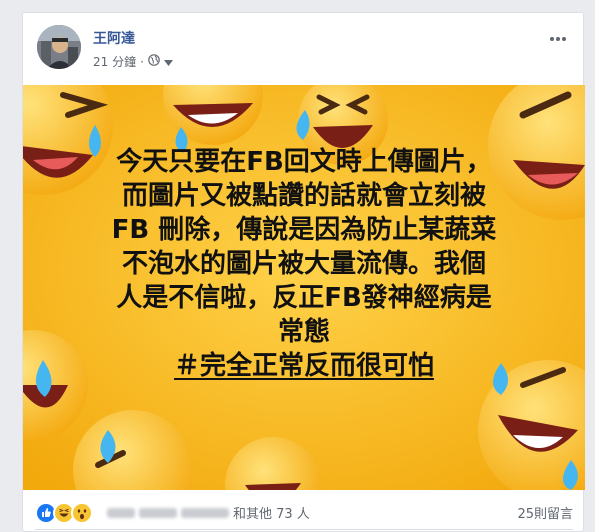 This screenshot has width=595, height=532. I want to click on reaction-icons, so click(64, 513).